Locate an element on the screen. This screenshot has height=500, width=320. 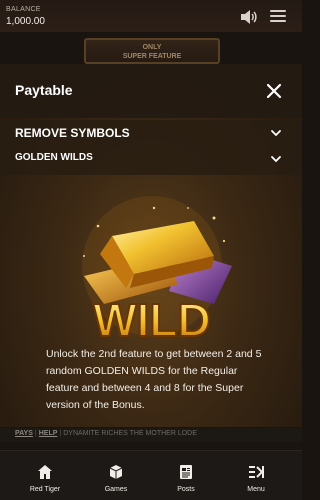
home-icon is located at coordinates (45, 472).